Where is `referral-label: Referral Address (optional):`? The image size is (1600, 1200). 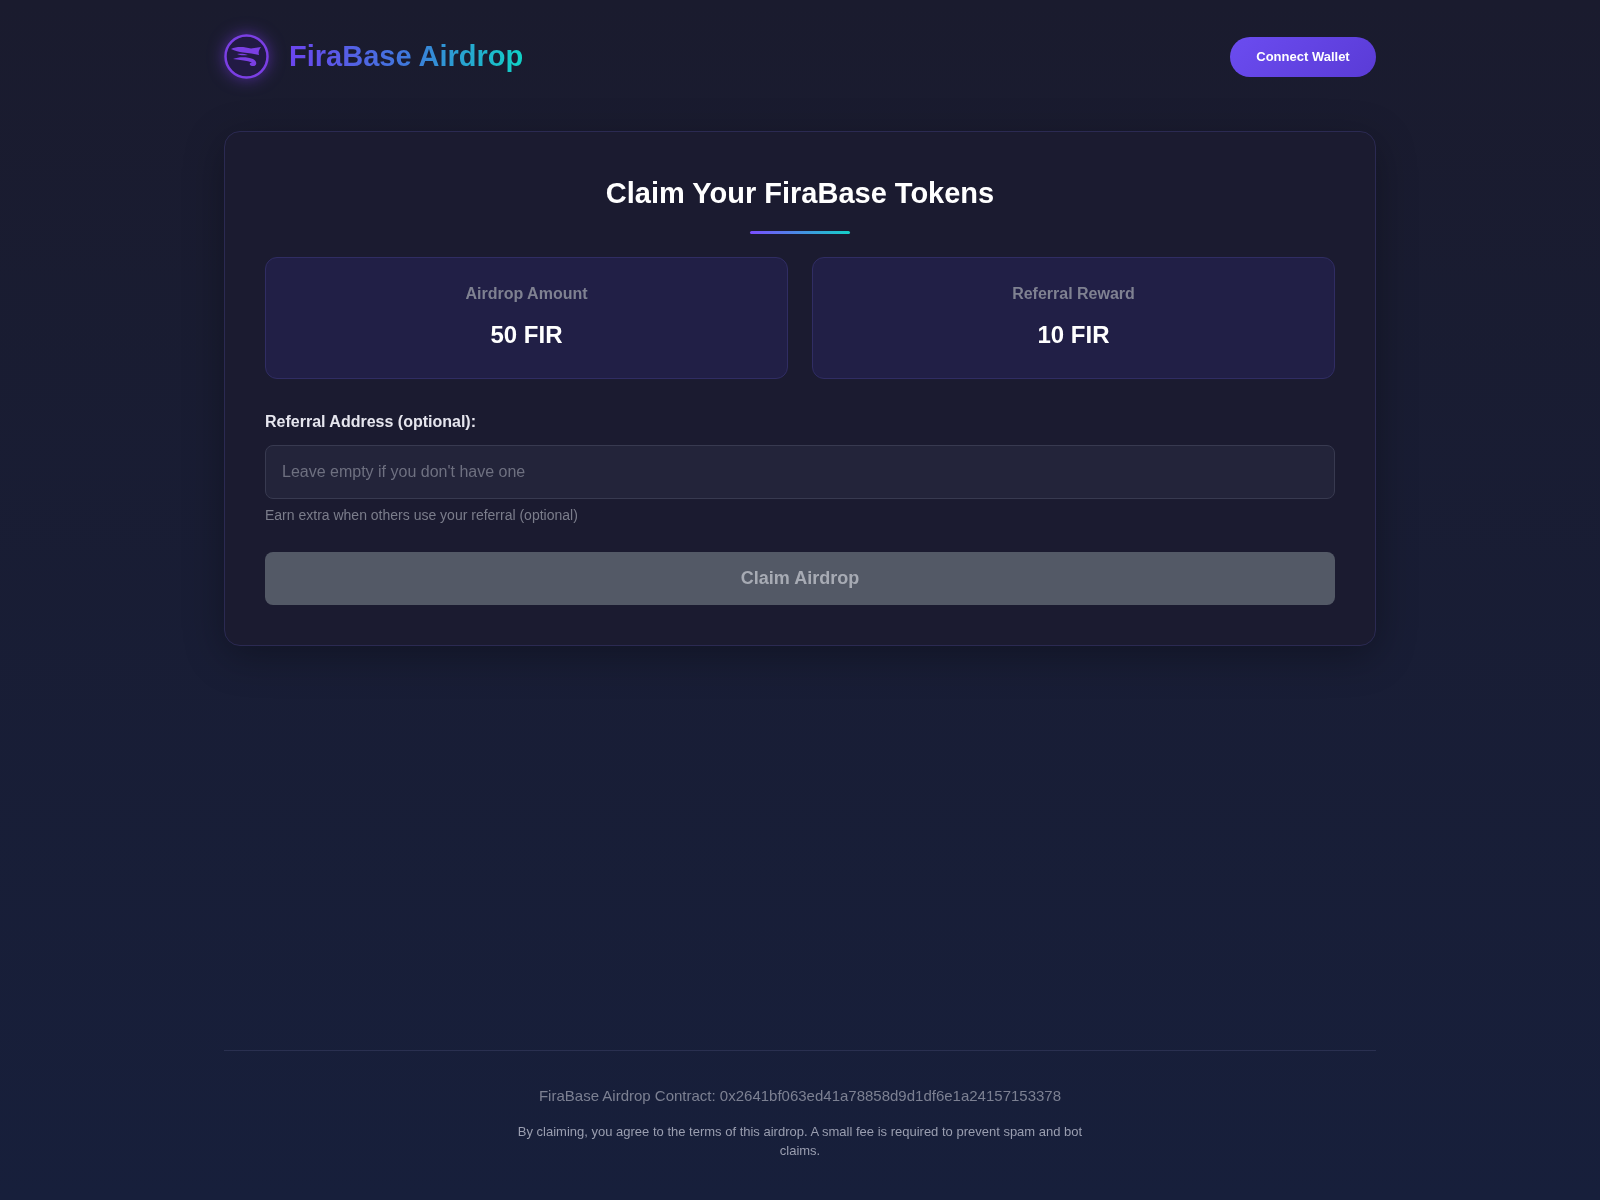
referral-label: Referral Address (optional): is located at coordinates (371, 422).